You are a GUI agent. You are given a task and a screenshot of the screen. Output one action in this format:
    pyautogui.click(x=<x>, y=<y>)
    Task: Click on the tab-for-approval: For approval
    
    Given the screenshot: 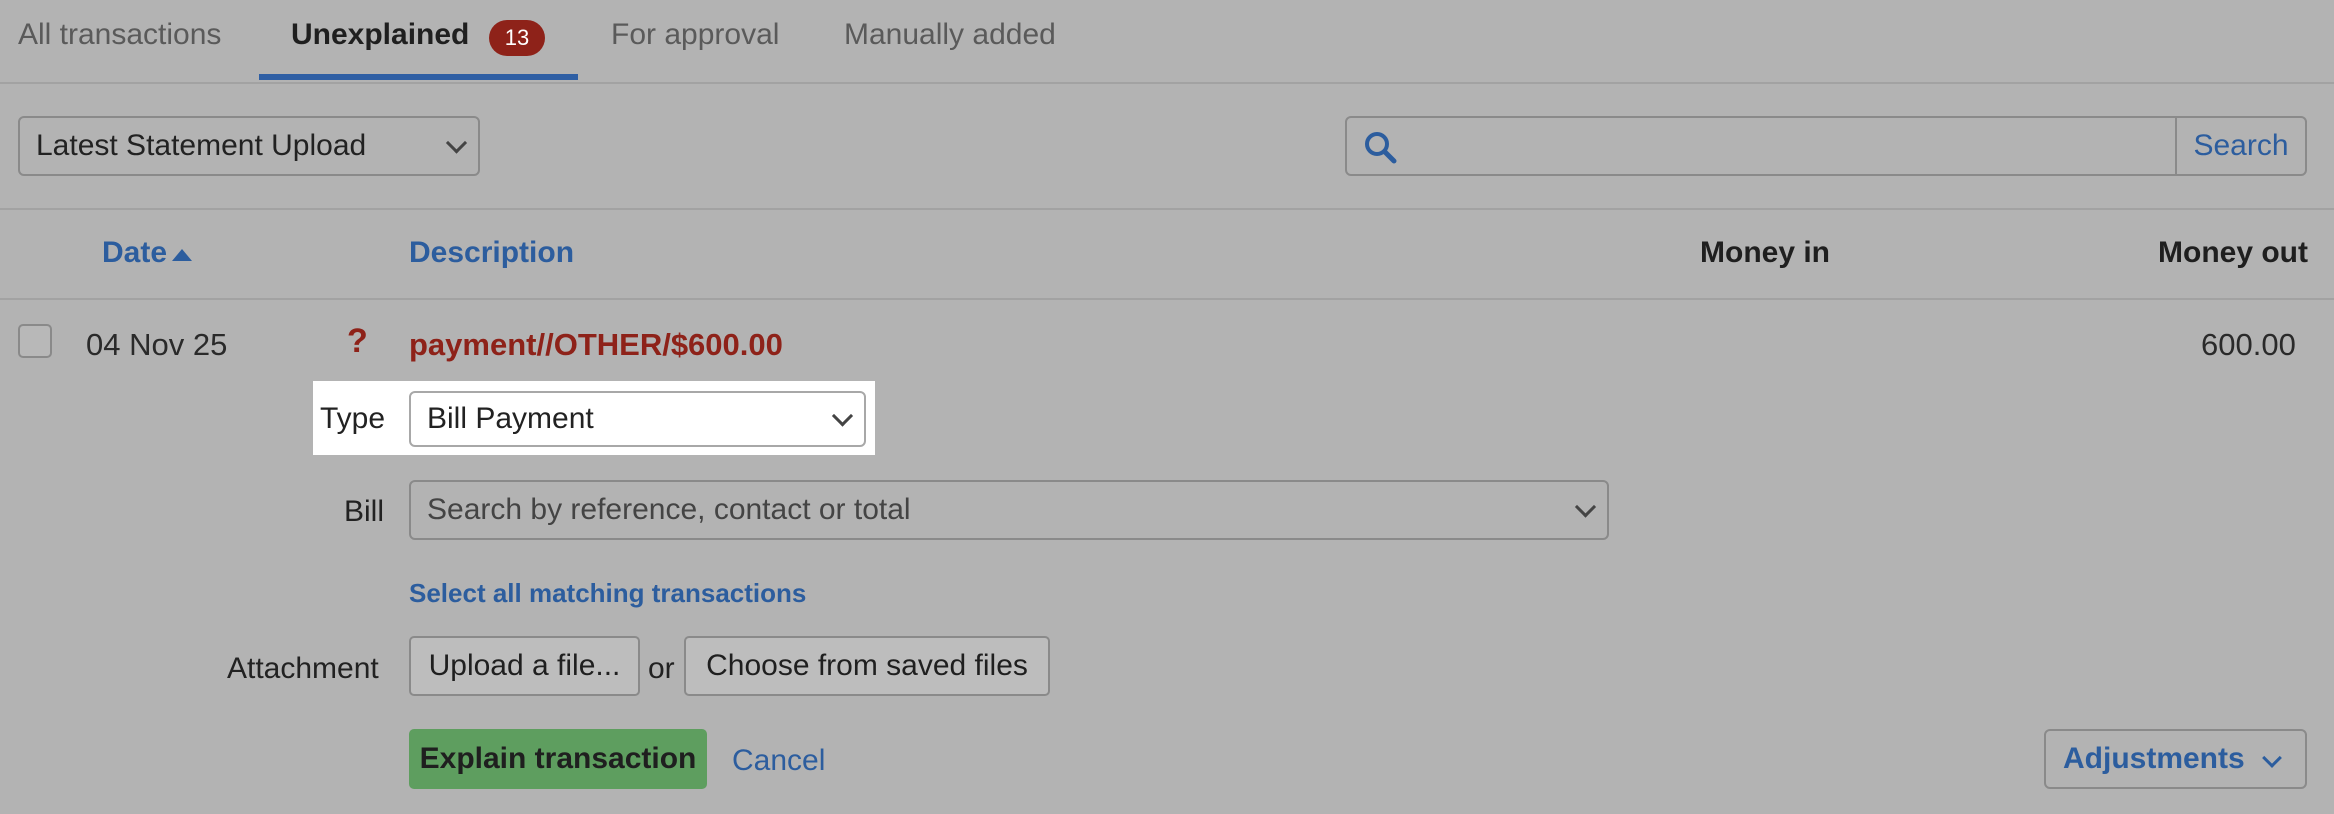 What is the action you would take?
    pyautogui.click(x=695, y=35)
    